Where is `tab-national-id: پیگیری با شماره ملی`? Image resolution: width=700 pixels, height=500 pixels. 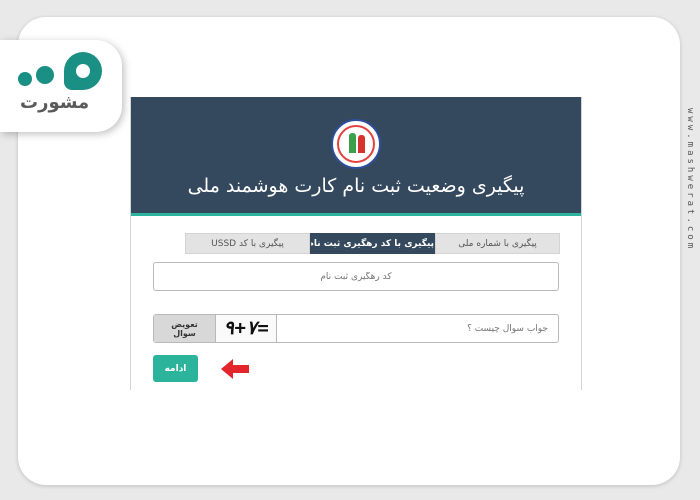 tab-national-id: پیگیری با شماره ملی is located at coordinates (497, 243).